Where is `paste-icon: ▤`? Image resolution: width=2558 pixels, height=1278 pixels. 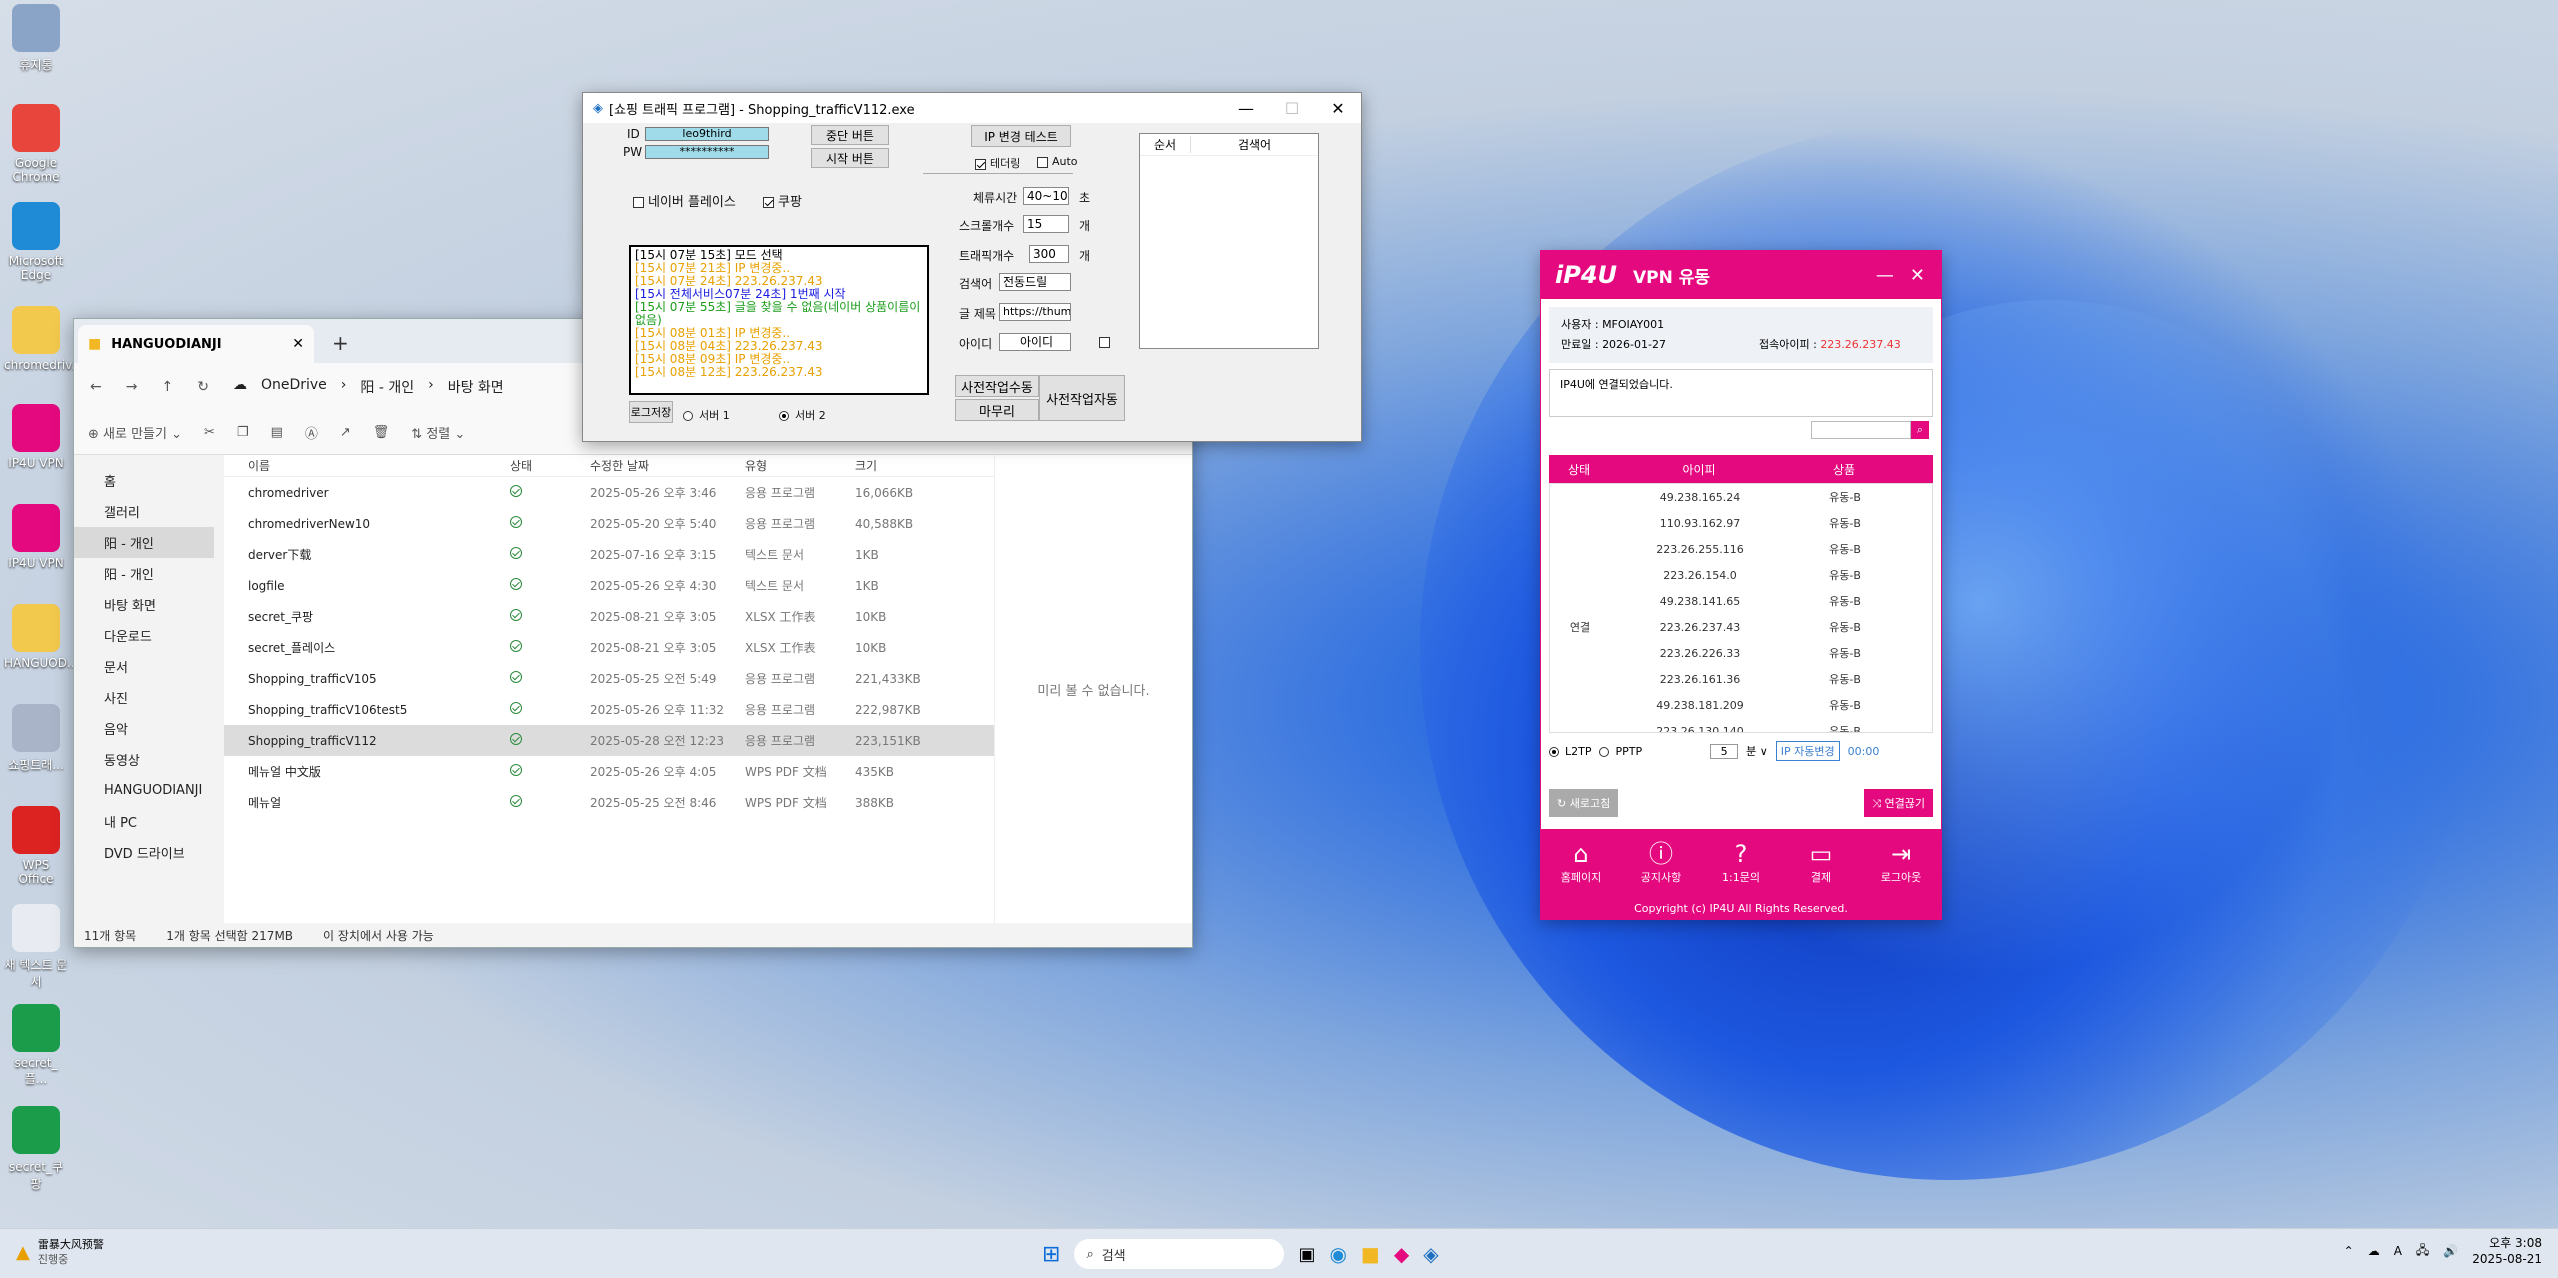
paste-icon: ▤ is located at coordinates (277, 432).